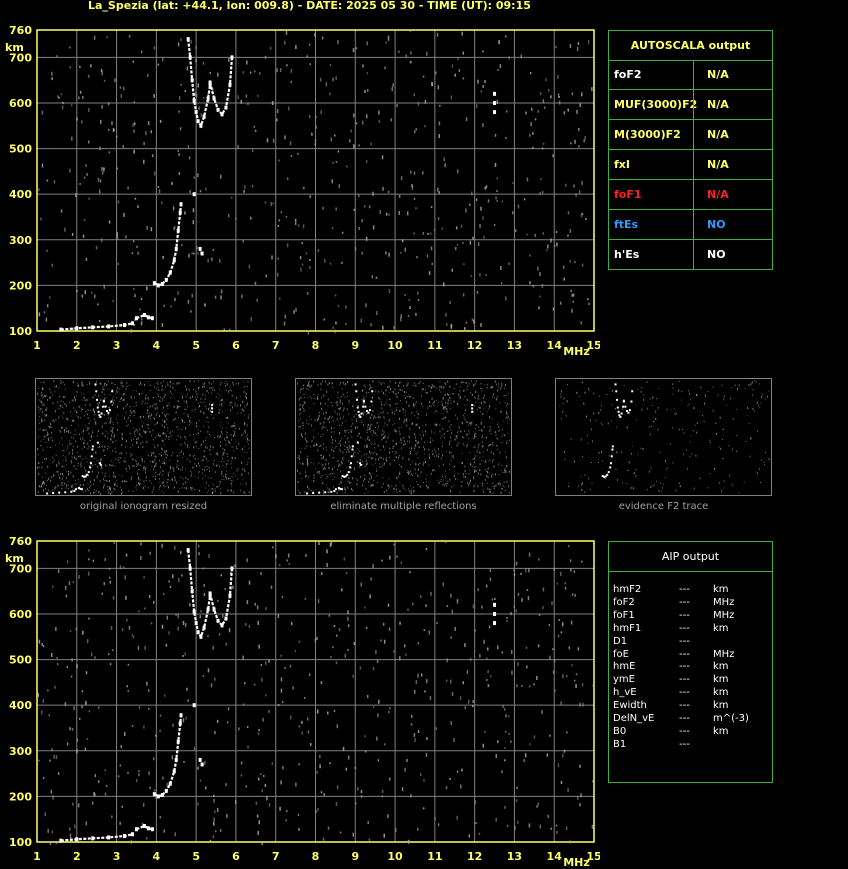 Image resolution: width=848 pixels, height=869 pixels. What do you see at coordinates (692, 692) in the screenshot?
I see `aip-row-h-ve: h_vE --- km` at bounding box center [692, 692].